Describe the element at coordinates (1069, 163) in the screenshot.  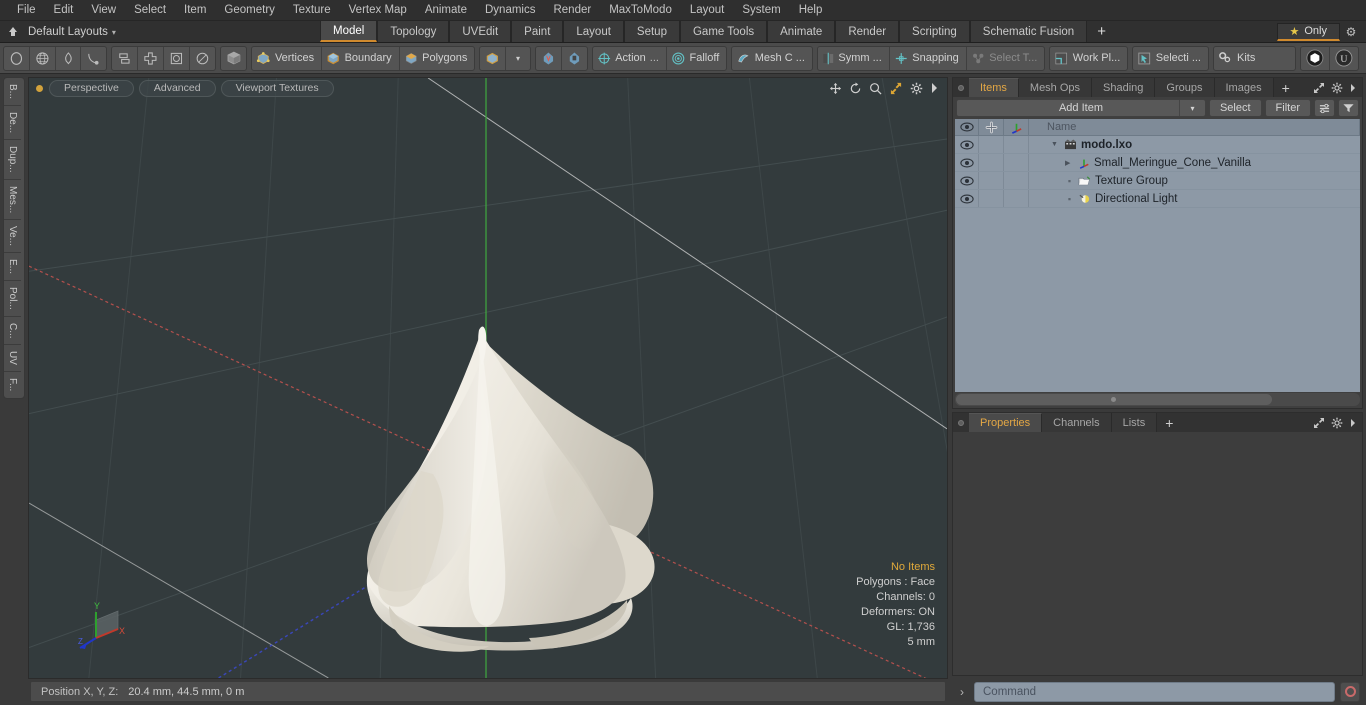
I see `expander-icon: ▶` at that location.